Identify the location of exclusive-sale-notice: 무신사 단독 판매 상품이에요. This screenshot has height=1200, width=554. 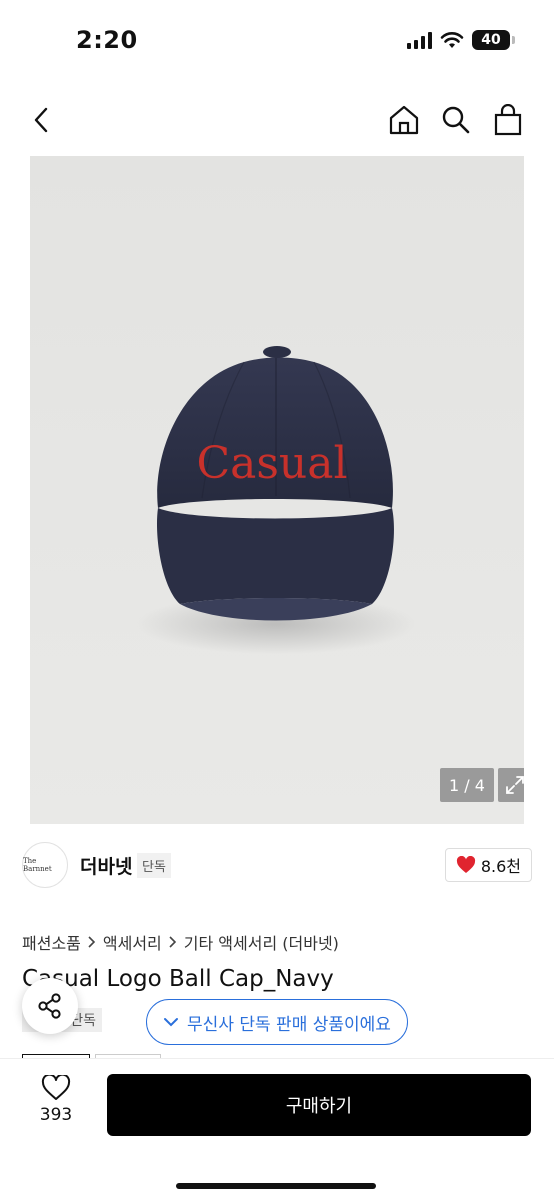
(277, 1022).